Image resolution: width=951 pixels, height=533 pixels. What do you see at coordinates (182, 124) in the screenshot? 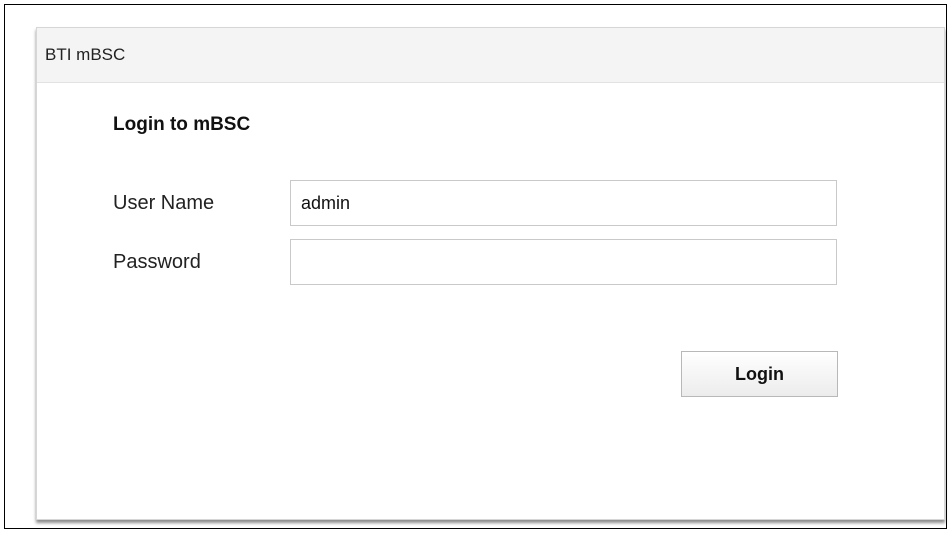
I see `form-heading: Login to mBSC` at bounding box center [182, 124].